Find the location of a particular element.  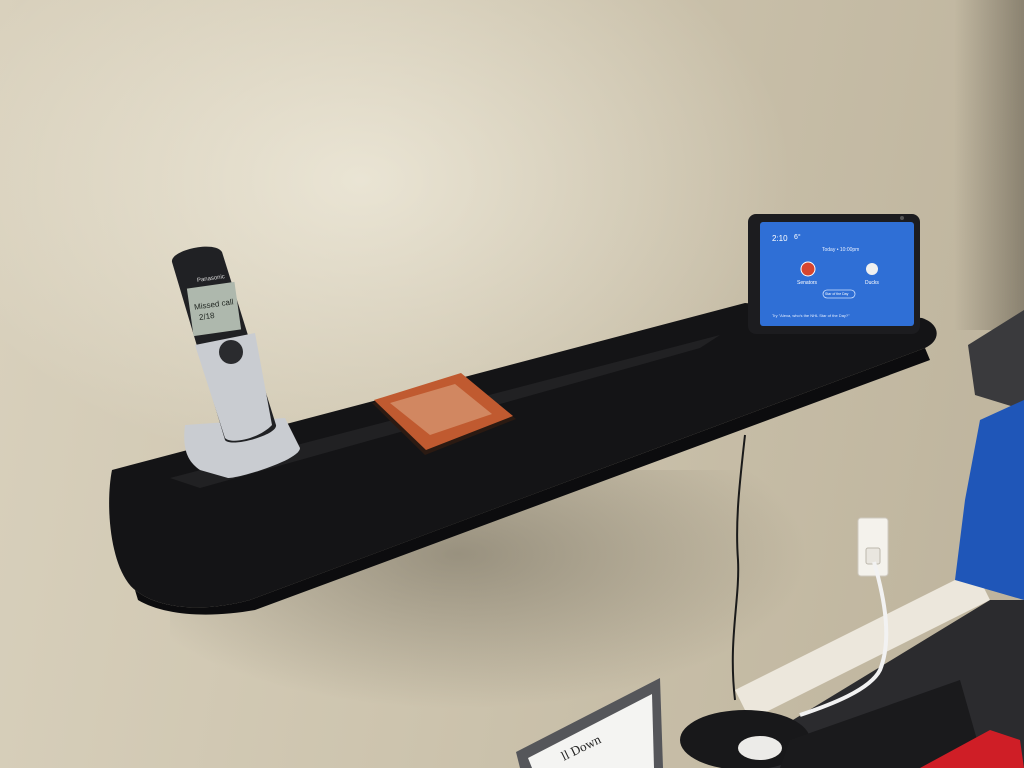

display-cable is located at coordinates (738, 567).